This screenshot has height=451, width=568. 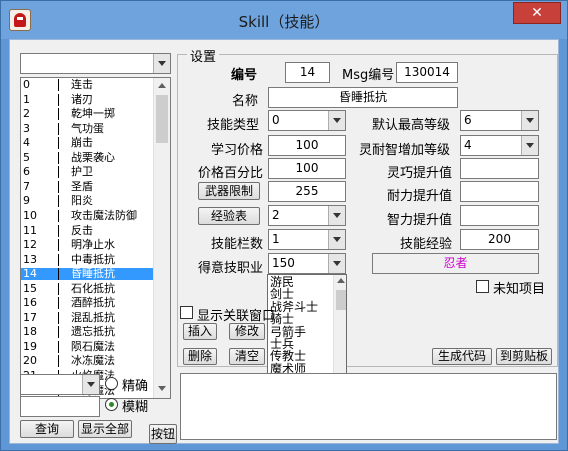 What do you see at coordinates (499, 191) in the screenshot?
I see `stamina-field` at bounding box center [499, 191].